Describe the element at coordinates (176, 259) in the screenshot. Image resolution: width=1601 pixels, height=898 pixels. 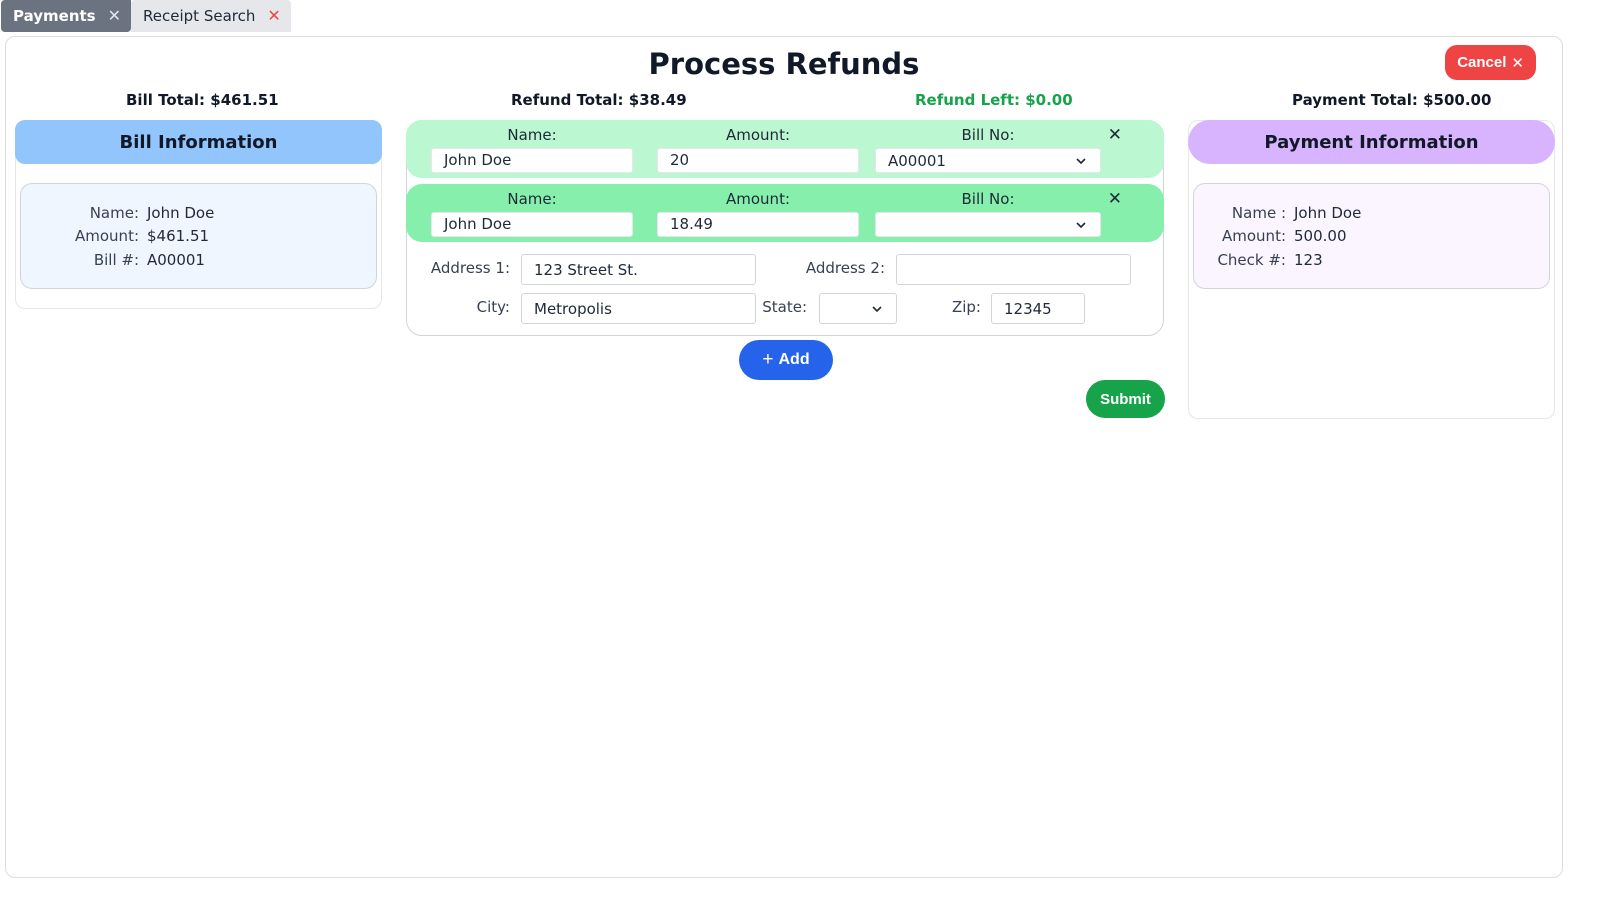
I see `value: A00001` at that location.